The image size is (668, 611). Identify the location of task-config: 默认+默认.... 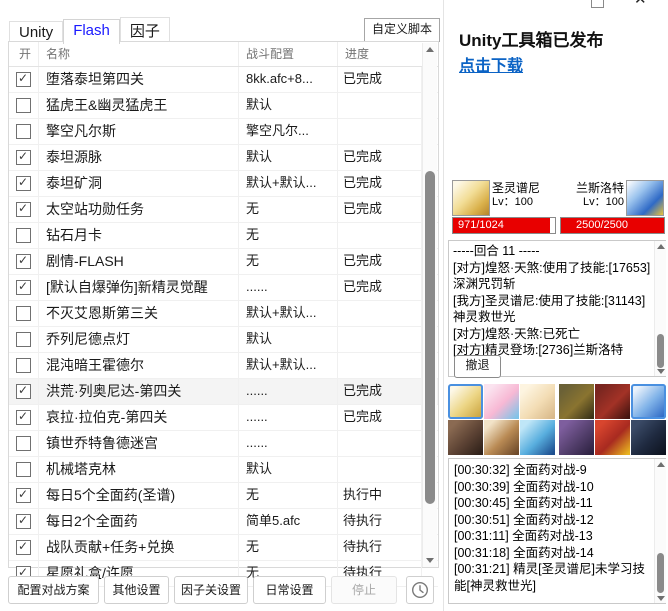
(288, 365).